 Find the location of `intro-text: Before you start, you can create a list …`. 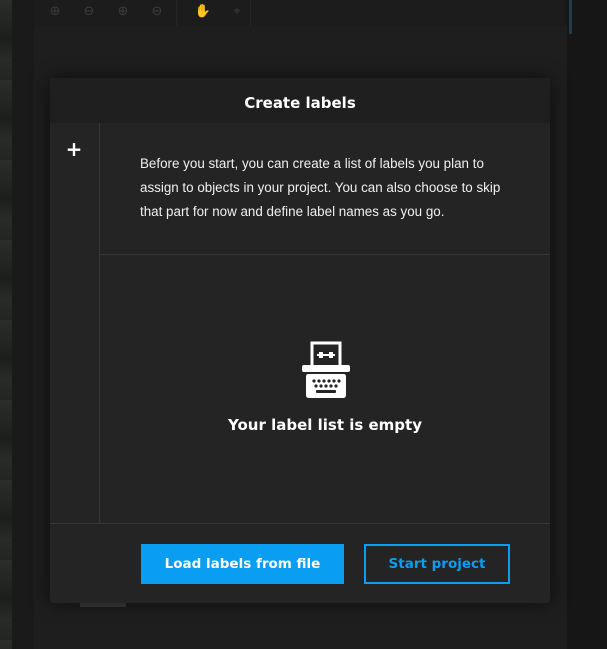

intro-text: Before you start, you can create a list … is located at coordinates (320, 187).